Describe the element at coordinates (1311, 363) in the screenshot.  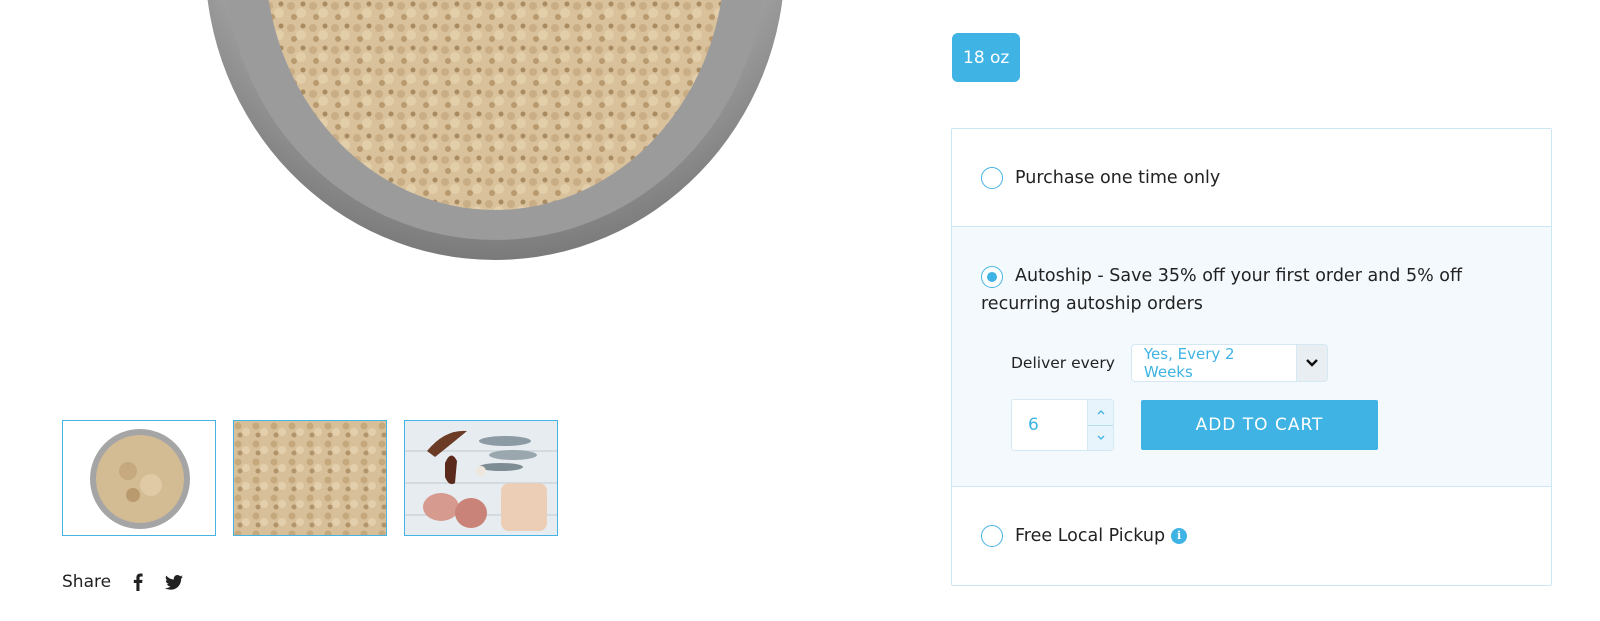
I see `chevron-down-icon` at that location.